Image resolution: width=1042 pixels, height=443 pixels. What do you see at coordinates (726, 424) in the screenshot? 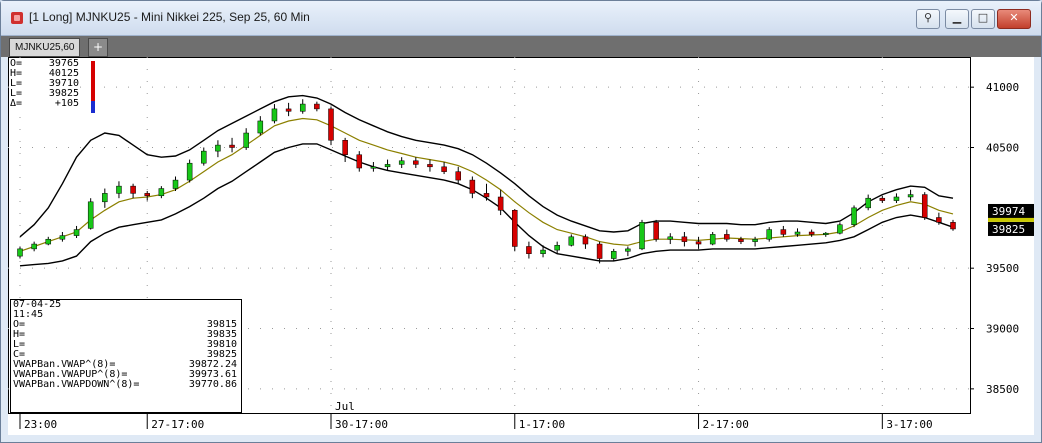
I see `x-tick-label: 2-17:00` at bounding box center [726, 424].